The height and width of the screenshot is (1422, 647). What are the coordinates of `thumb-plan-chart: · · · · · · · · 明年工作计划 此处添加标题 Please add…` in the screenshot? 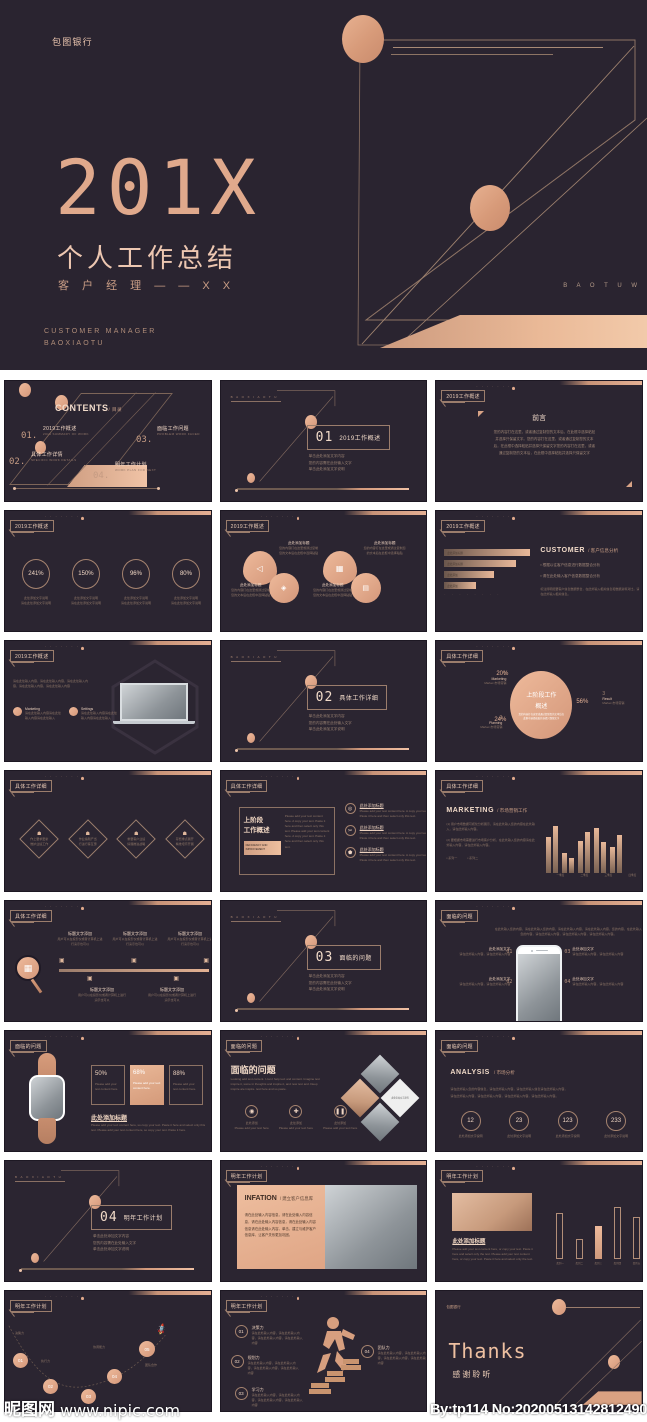 It's located at (539, 1221).